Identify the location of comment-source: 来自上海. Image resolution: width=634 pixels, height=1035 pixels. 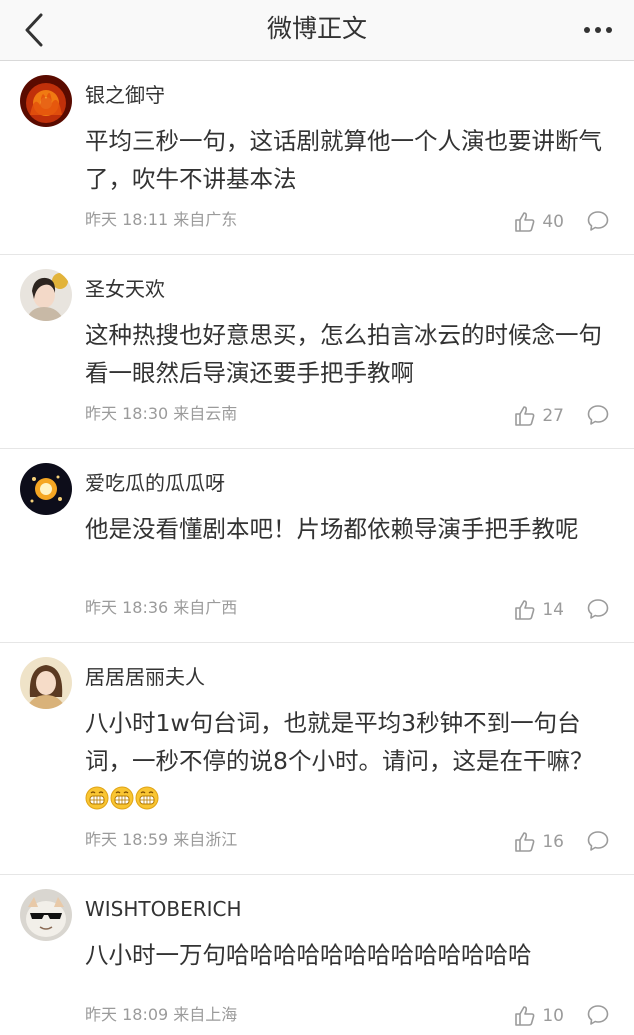
(205, 1014).